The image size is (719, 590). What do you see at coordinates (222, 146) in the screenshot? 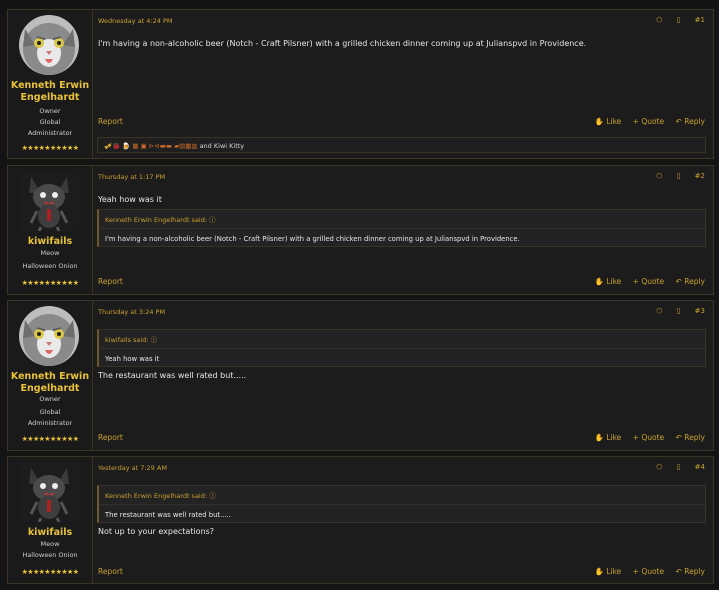
I see `reaction-users: and Kiwi Kitty` at bounding box center [222, 146].